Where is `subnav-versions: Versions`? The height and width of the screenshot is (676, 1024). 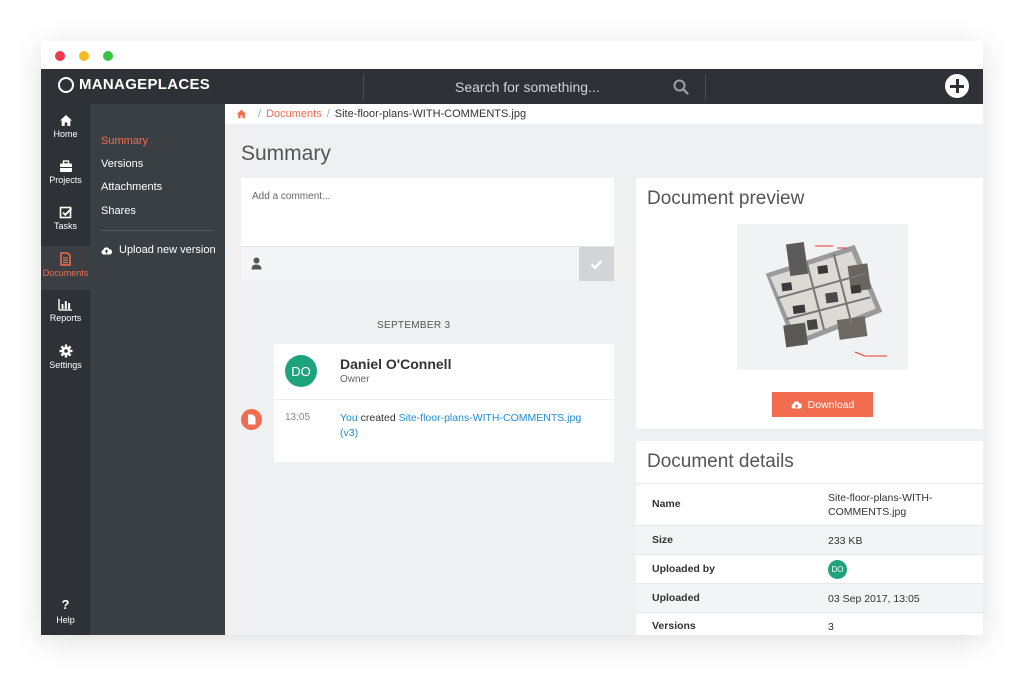
subnav-versions: Versions is located at coordinates (122, 164).